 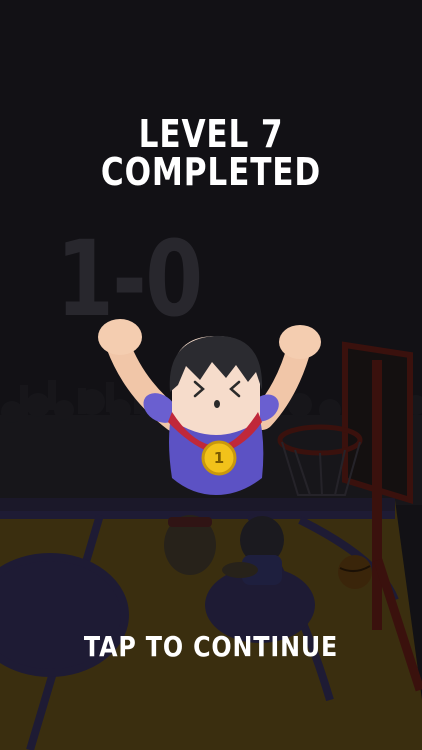 I want to click on level-title-line2: COMPLETED, so click(x=211, y=172).